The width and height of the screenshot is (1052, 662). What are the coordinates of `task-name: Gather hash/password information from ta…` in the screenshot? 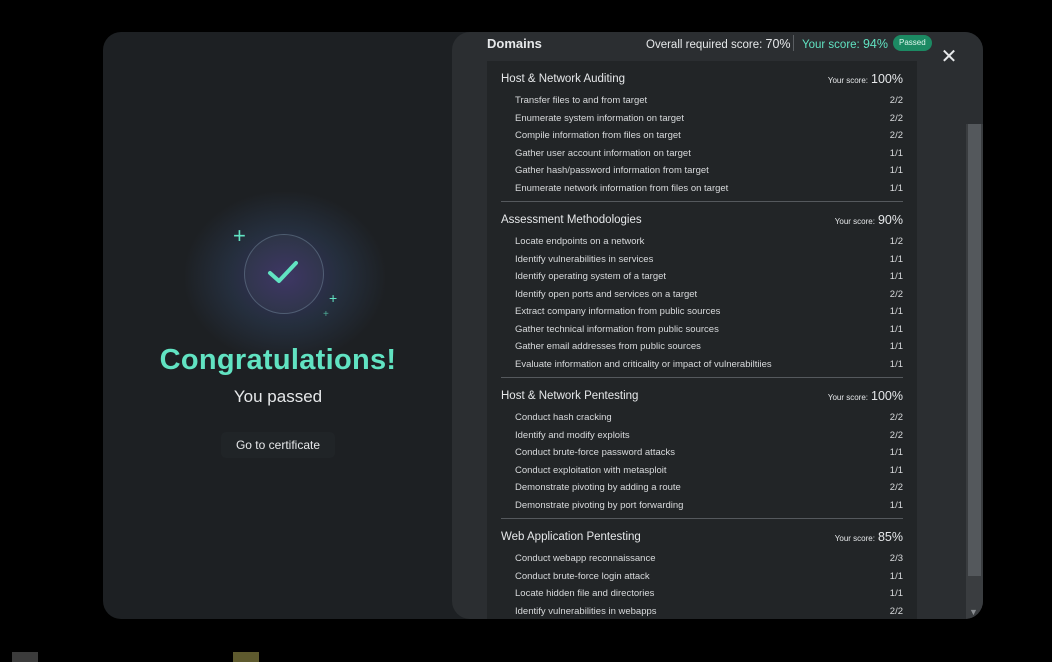 It's located at (612, 170).